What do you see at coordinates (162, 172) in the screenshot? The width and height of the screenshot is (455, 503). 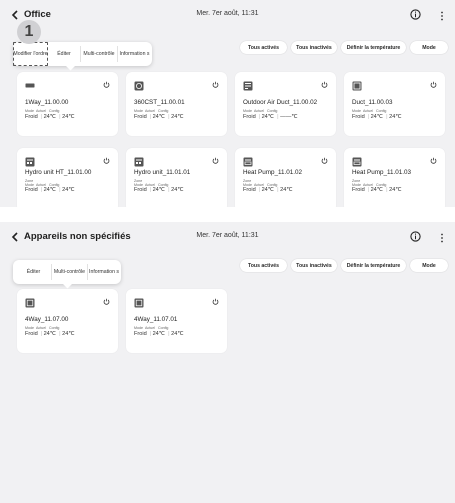 I see `device-name: Hydro unit_11.01.01` at bounding box center [162, 172].